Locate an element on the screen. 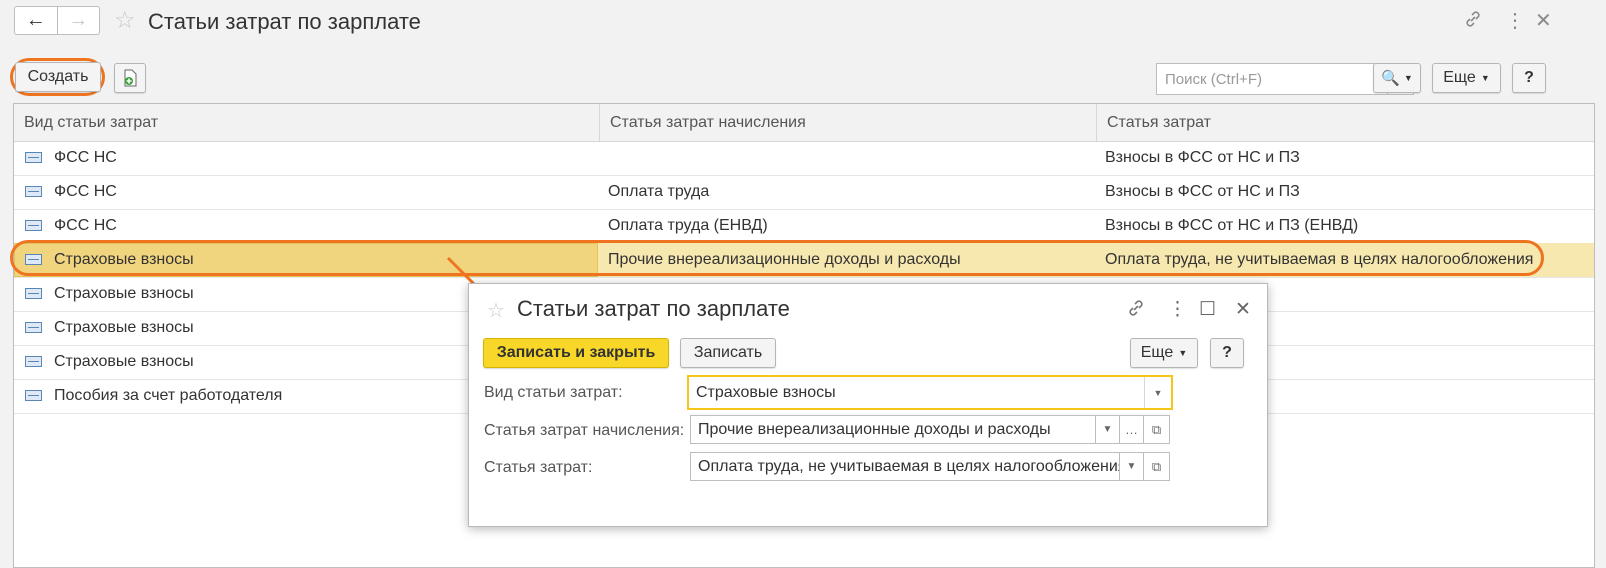 The height and width of the screenshot is (568, 1606). arrow-left-icon: ← is located at coordinates (35, 20).